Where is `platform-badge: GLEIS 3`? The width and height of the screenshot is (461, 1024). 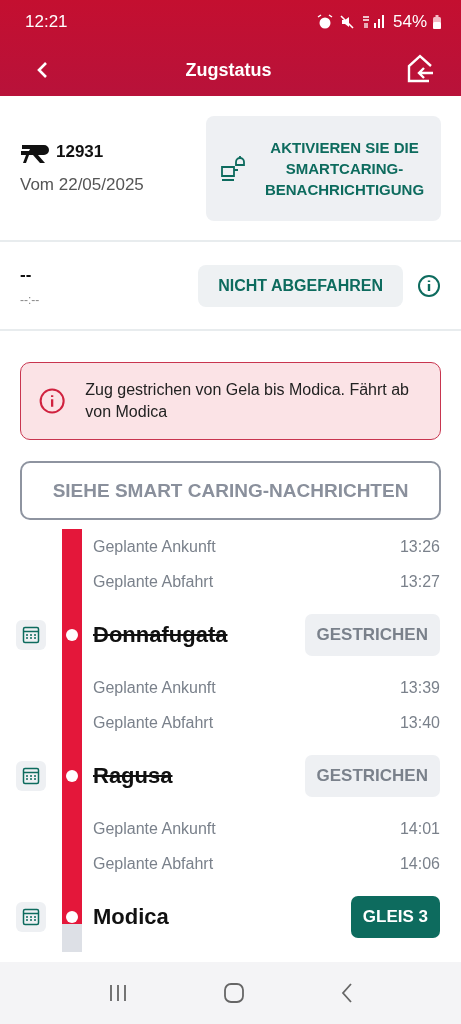
platform-badge: GLEIS 3 is located at coordinates (395, 916).